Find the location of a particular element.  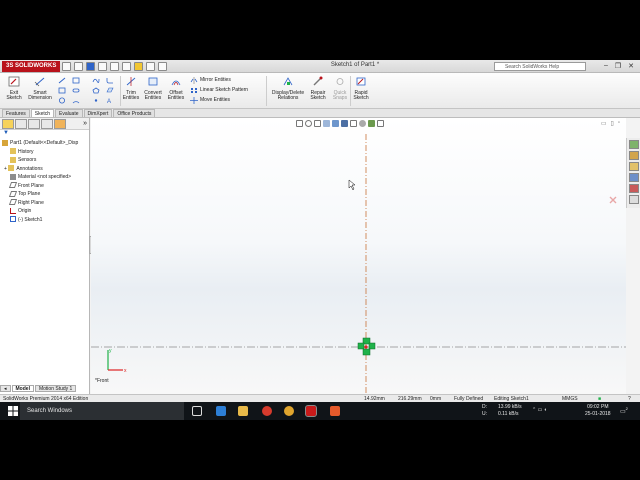

help-search-input: Search SolidWorks Help is located at coordinates (540, 66).